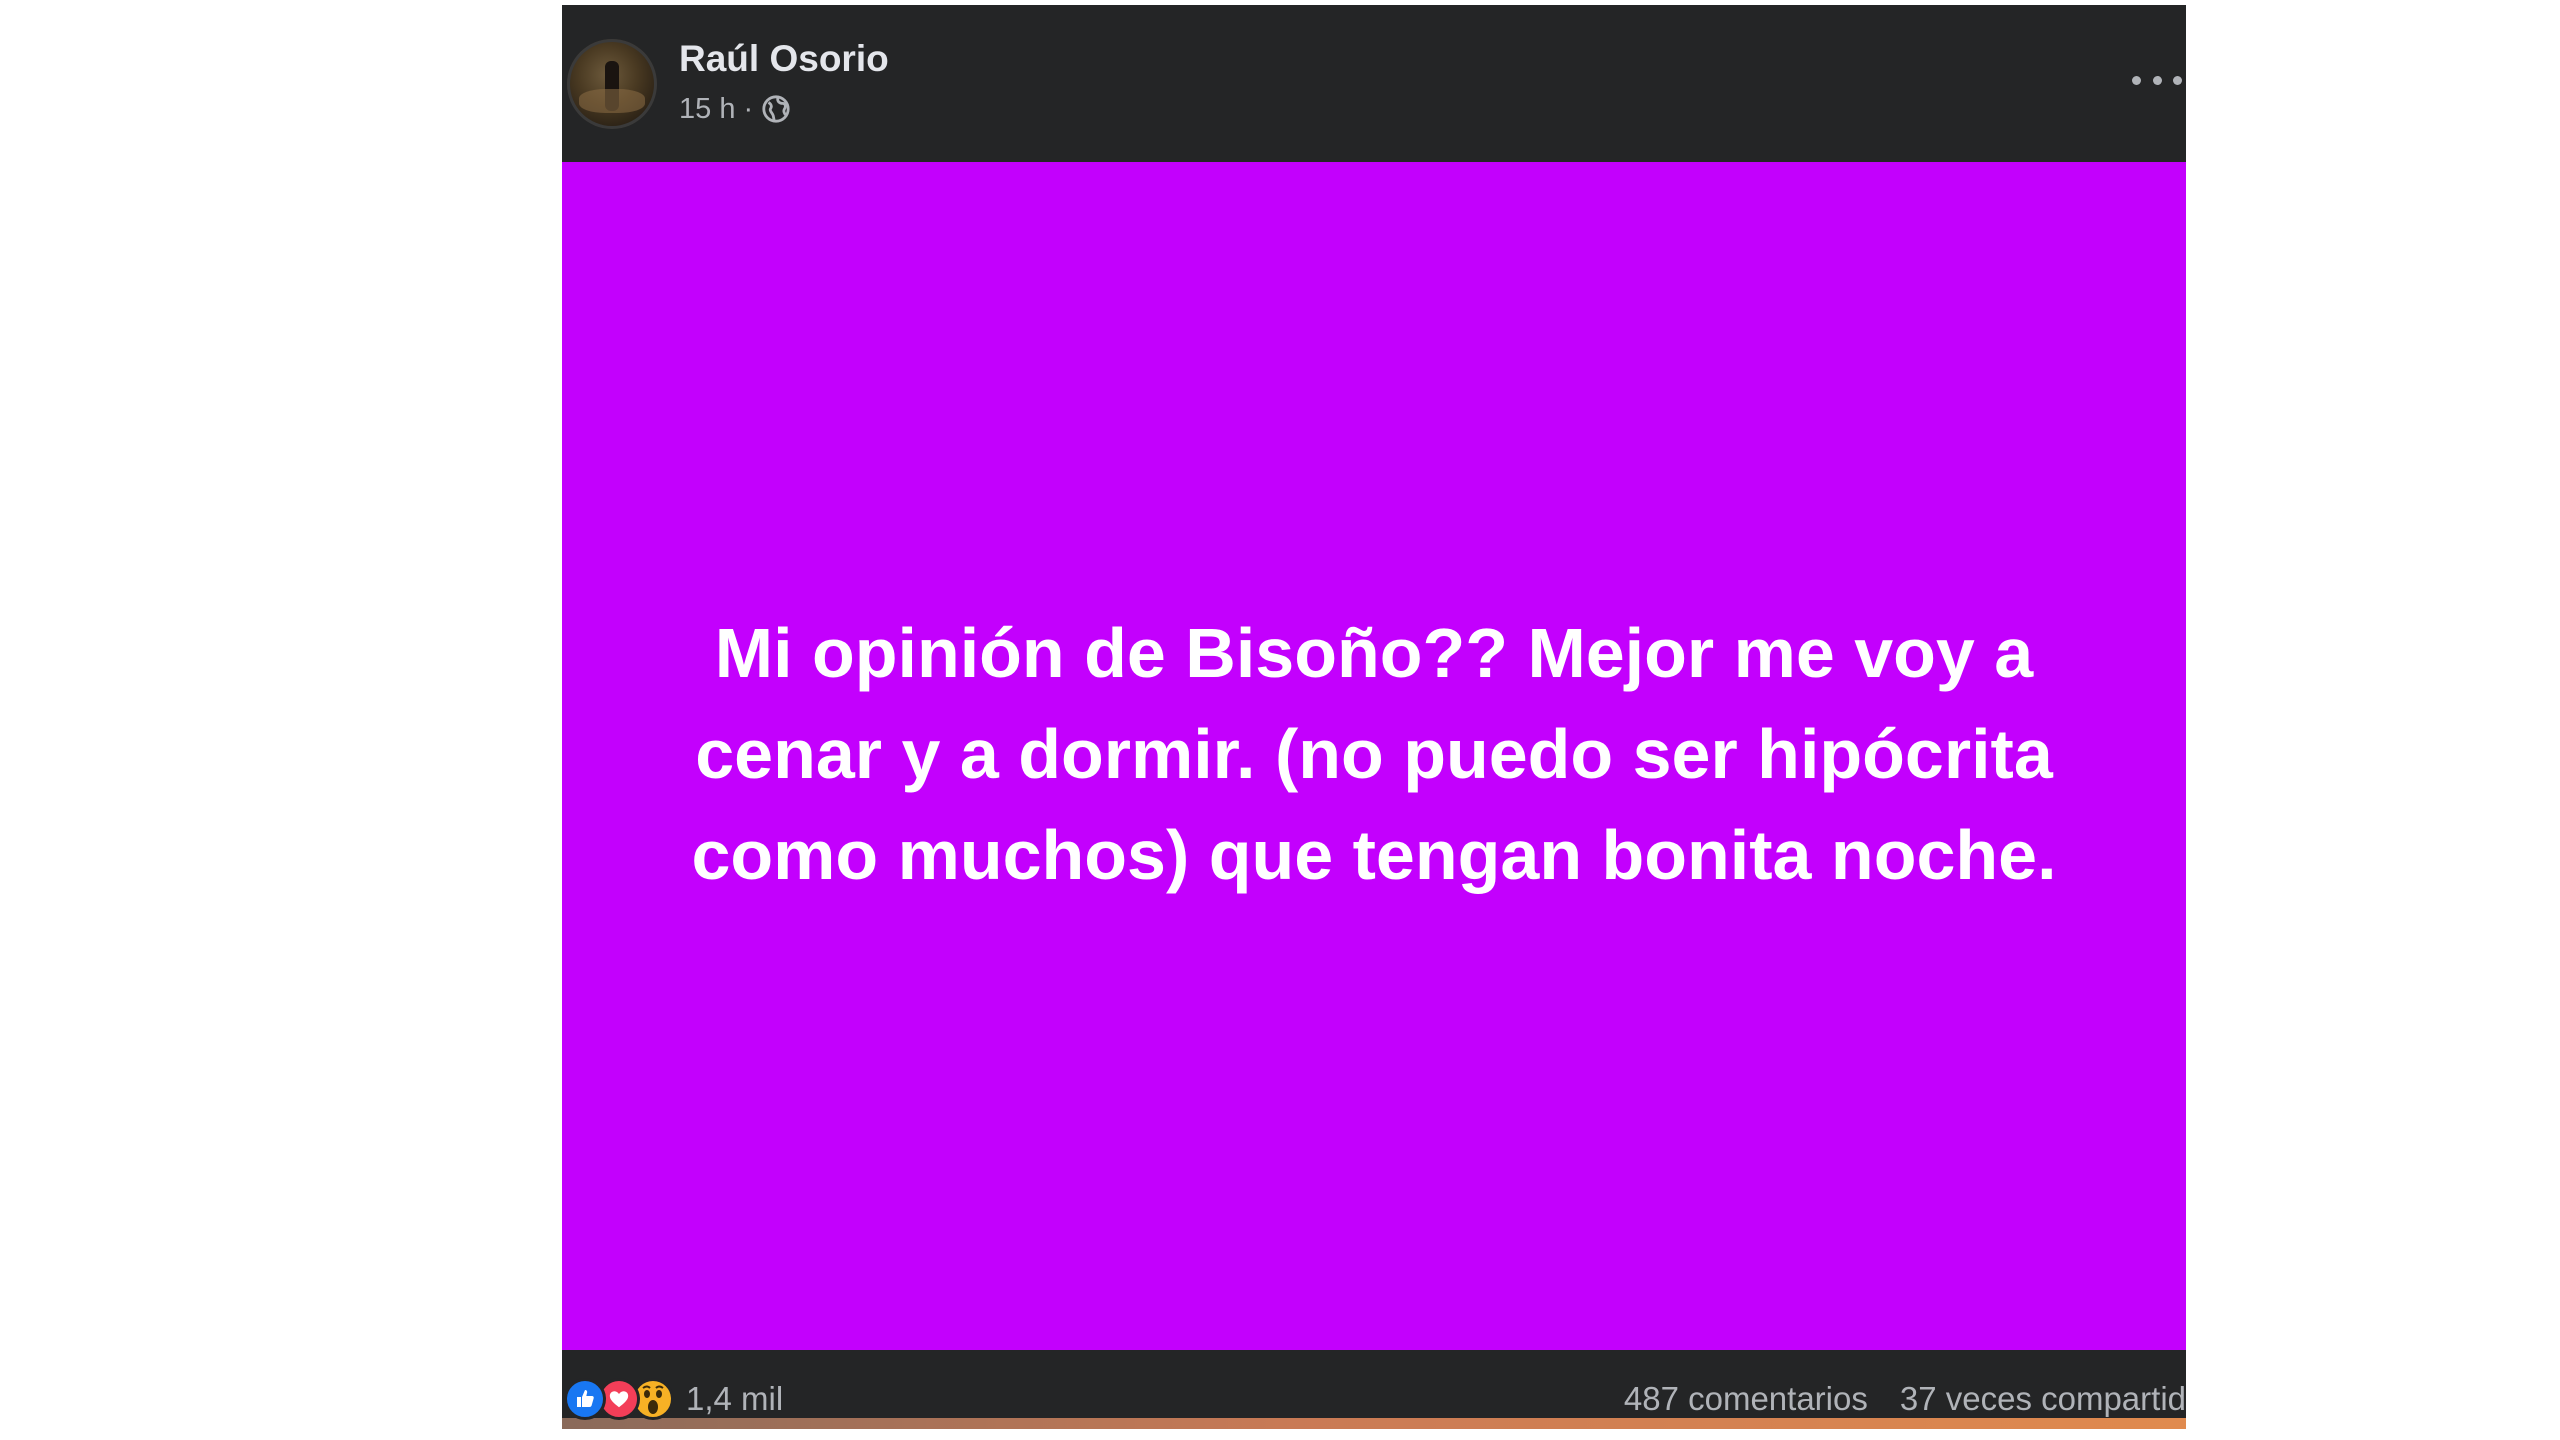  What do you see at coordinates (707, 109) in the screenshot?
I see `post-time: 15 h` at bounding box center [707, 109].